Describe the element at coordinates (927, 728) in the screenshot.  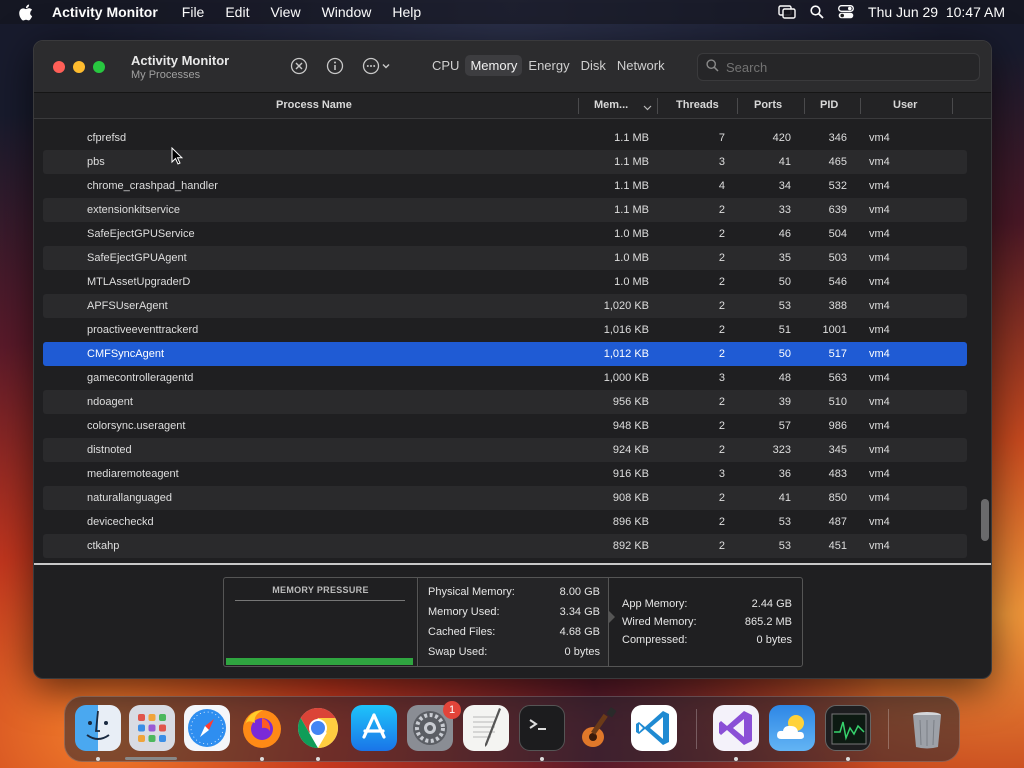
I see `trash-icon` at that location.